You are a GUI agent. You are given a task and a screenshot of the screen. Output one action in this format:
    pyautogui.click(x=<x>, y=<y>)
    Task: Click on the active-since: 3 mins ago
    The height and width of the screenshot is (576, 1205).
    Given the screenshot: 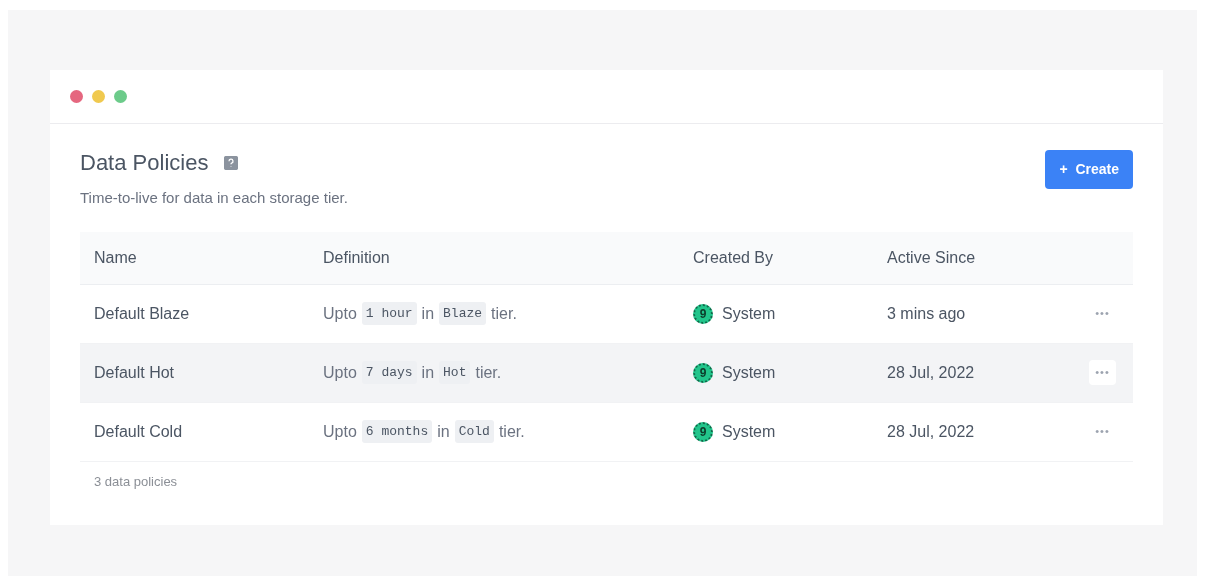 What is the action you would take?
    pyautogui.click(x=926, y=313)
    